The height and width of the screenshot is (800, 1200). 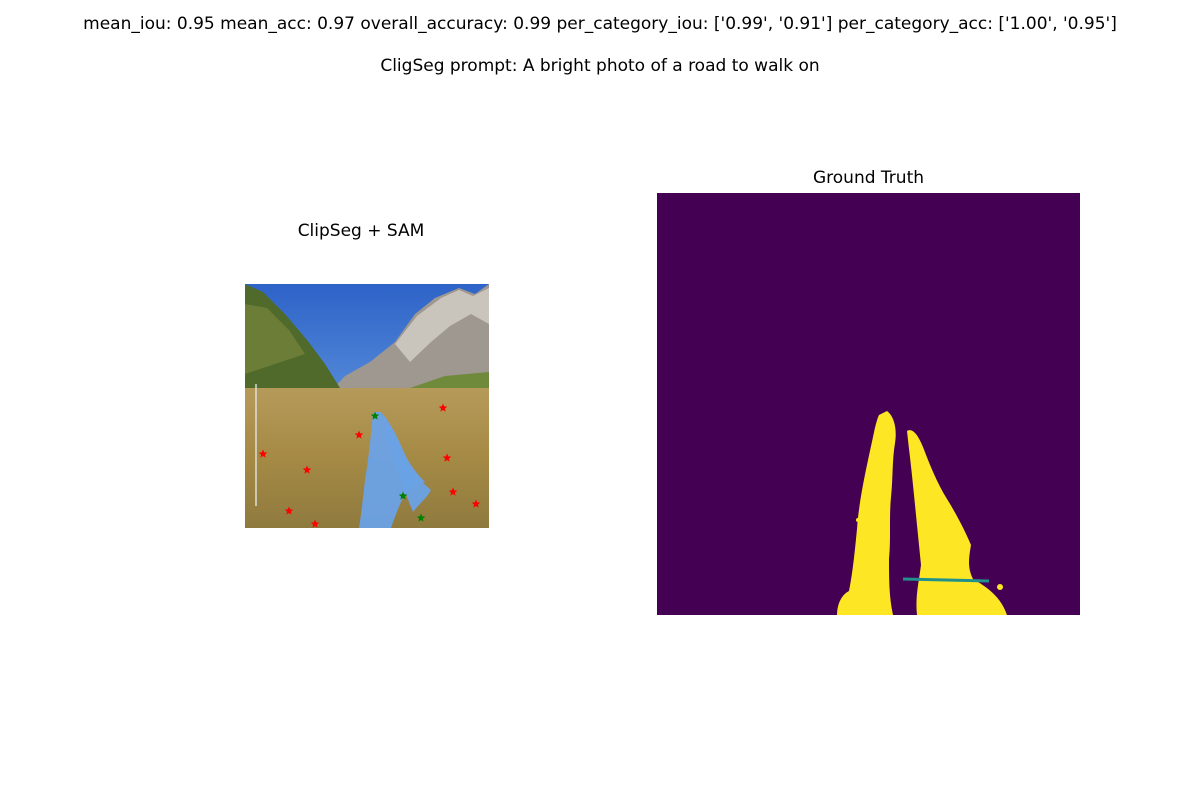 I want to click on mask-edge, so click(x=946, y=580).